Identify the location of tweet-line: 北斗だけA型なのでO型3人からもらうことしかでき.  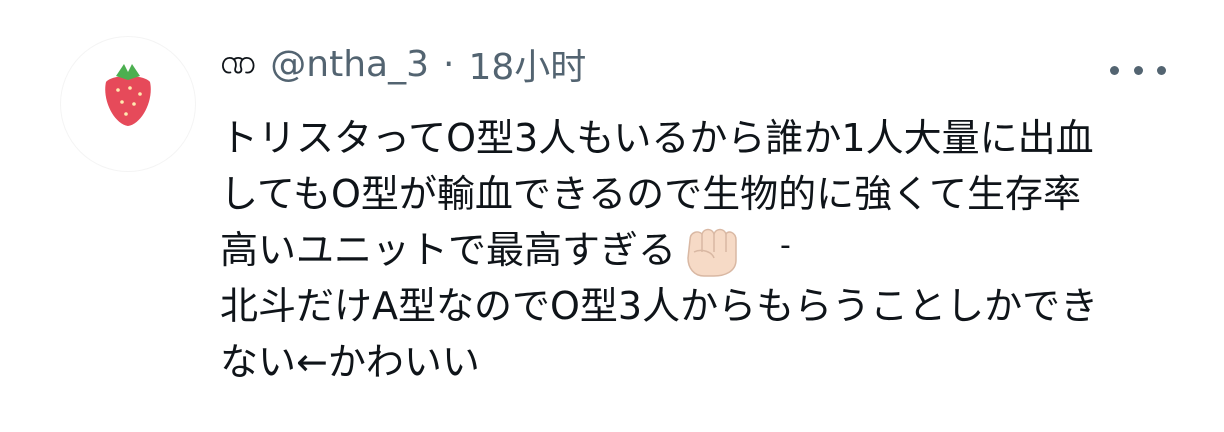
(659, 306).